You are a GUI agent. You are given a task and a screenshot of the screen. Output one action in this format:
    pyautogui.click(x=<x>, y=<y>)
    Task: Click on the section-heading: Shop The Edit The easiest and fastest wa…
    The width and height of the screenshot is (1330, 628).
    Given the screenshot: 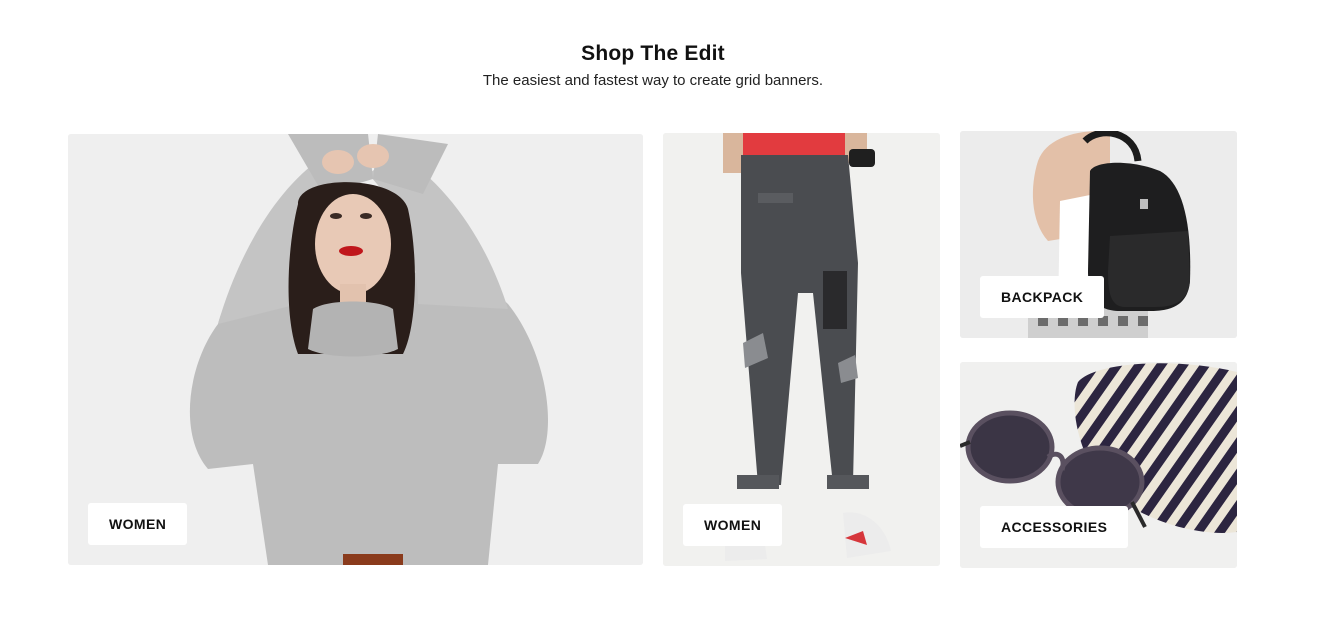 What is the action you would take?
    pyautogui.click(x=653, y=65)
    